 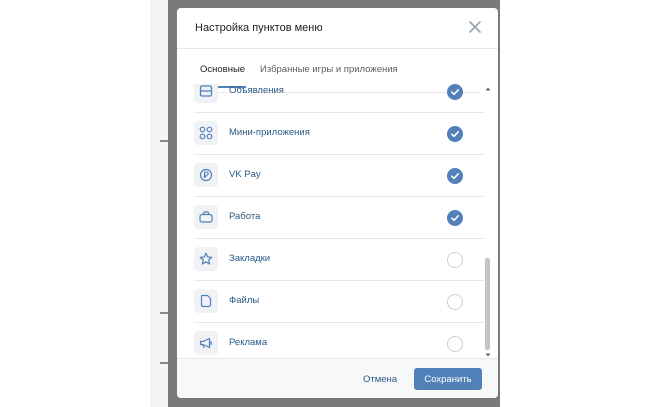 What do you see at coordinates (245, 216) in the screenshot?
I see `item-label: Работа` at bounding box center [245, 216].